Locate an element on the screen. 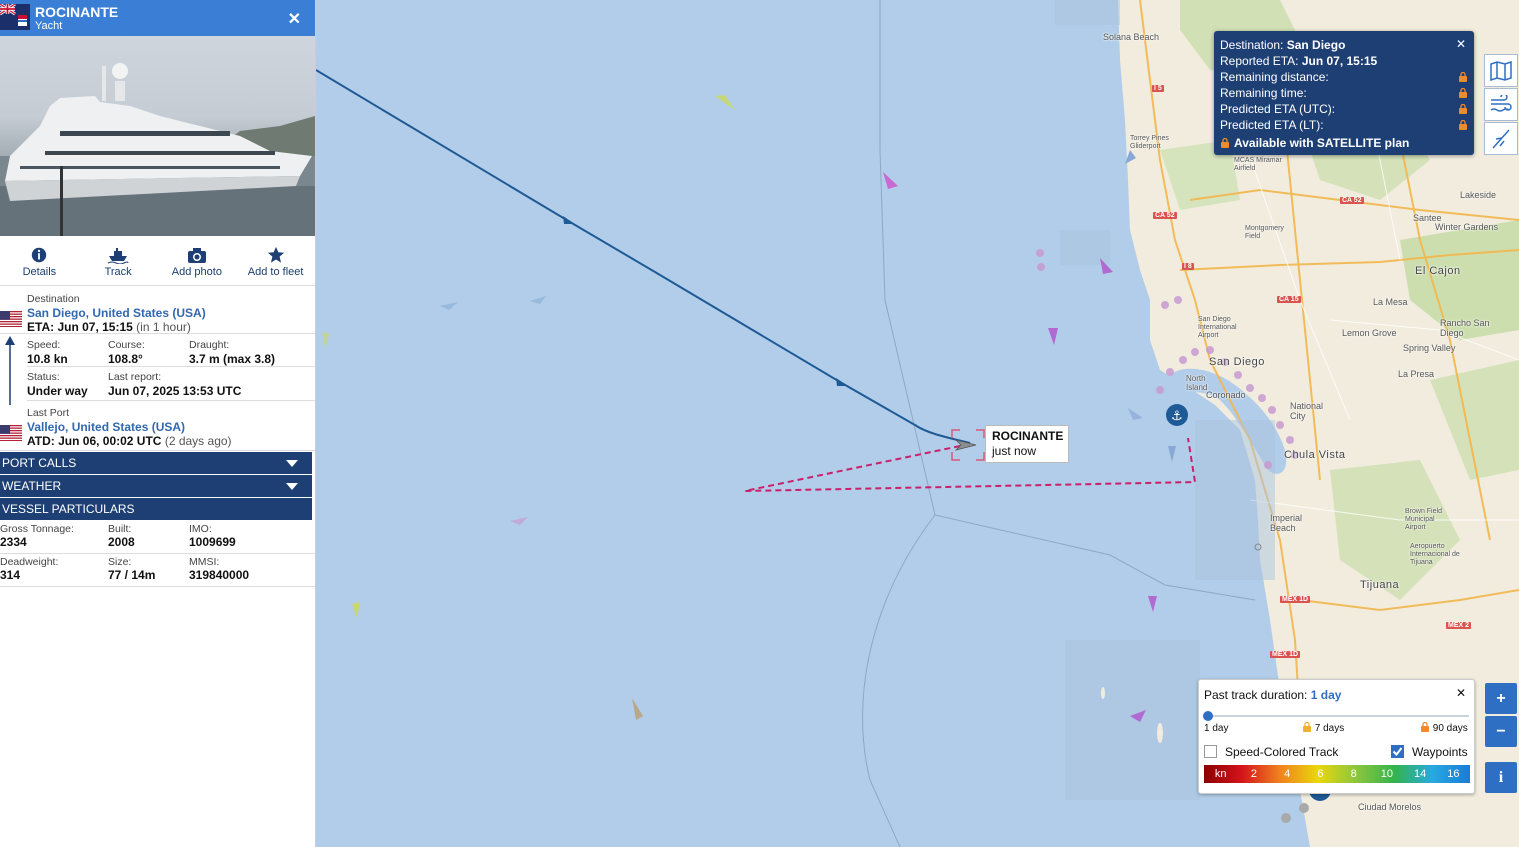 This screenshot has width=1519, height=847. map-place-brown-field: Brown Field Municipal Airport is located at coordinates (1423, 519).